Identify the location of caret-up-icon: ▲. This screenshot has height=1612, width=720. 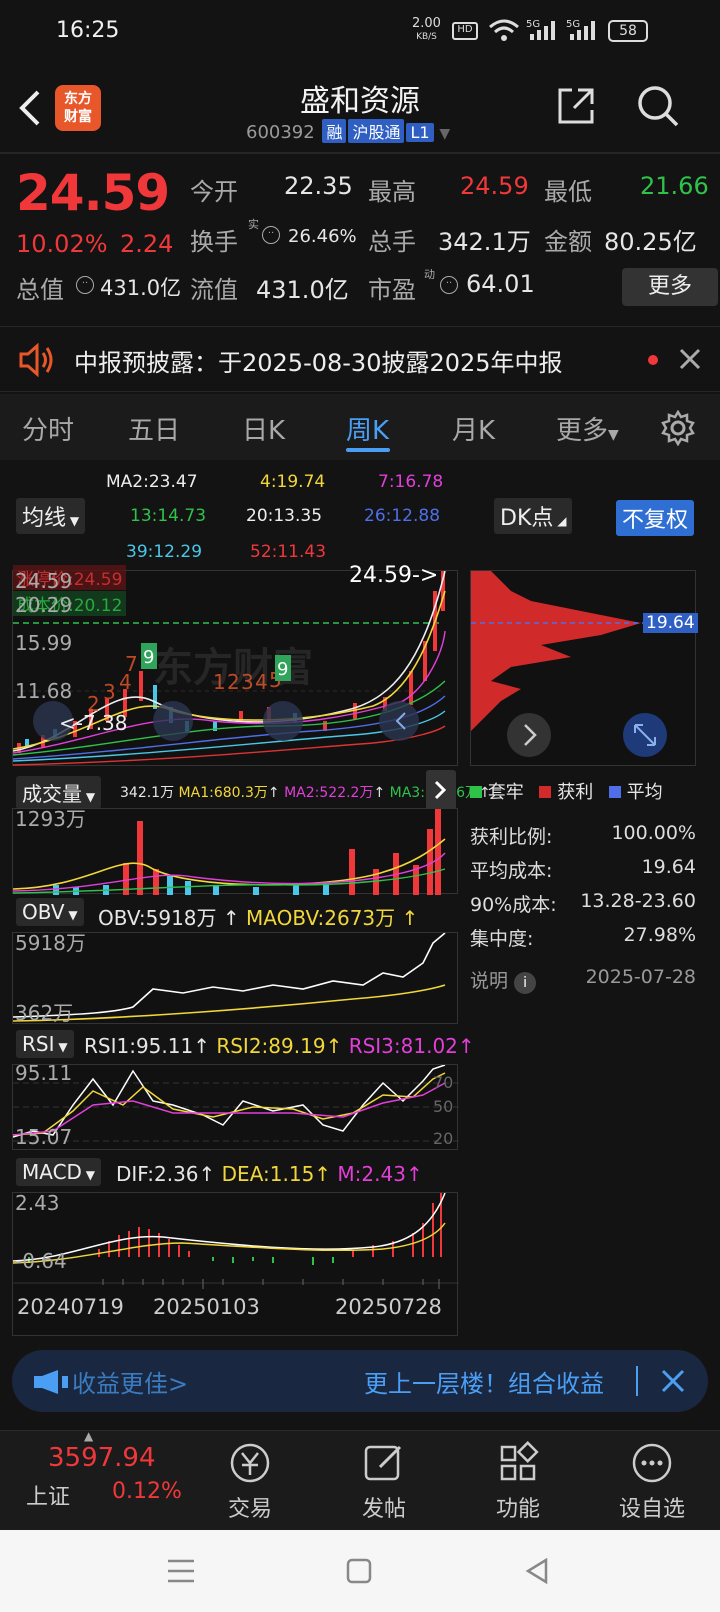
(89, 1436).